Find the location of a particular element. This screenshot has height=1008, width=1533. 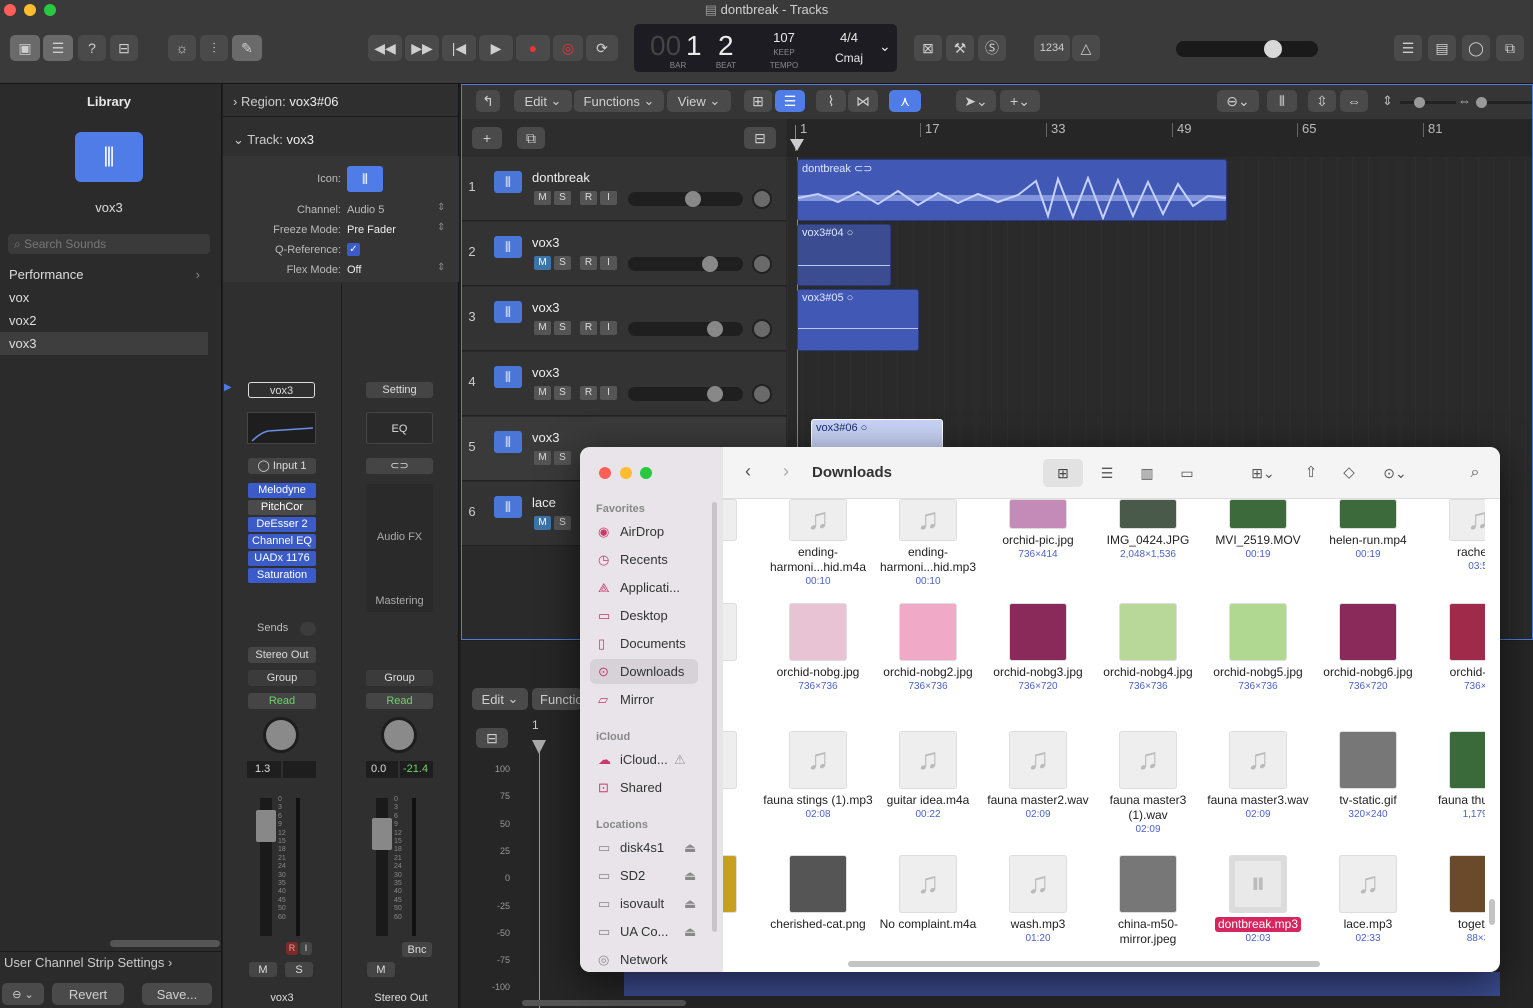

sidebar-item-downloads: ⊙ Downloads is located at coordinates (644, 671).